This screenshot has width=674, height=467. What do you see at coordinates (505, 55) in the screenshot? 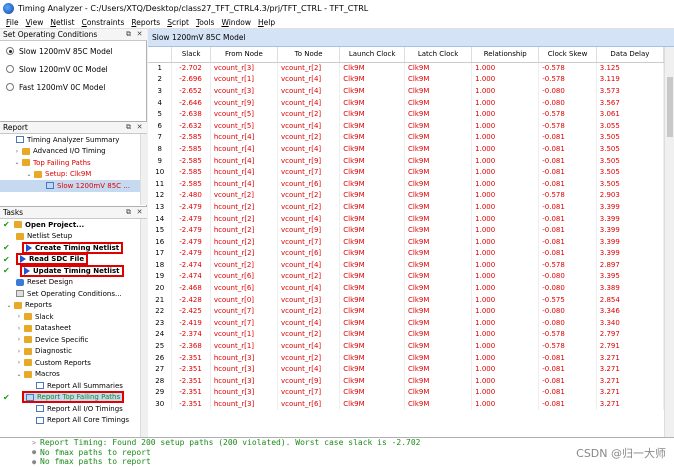
I see `column-header: Relationship` at bounding box center [505, 55].